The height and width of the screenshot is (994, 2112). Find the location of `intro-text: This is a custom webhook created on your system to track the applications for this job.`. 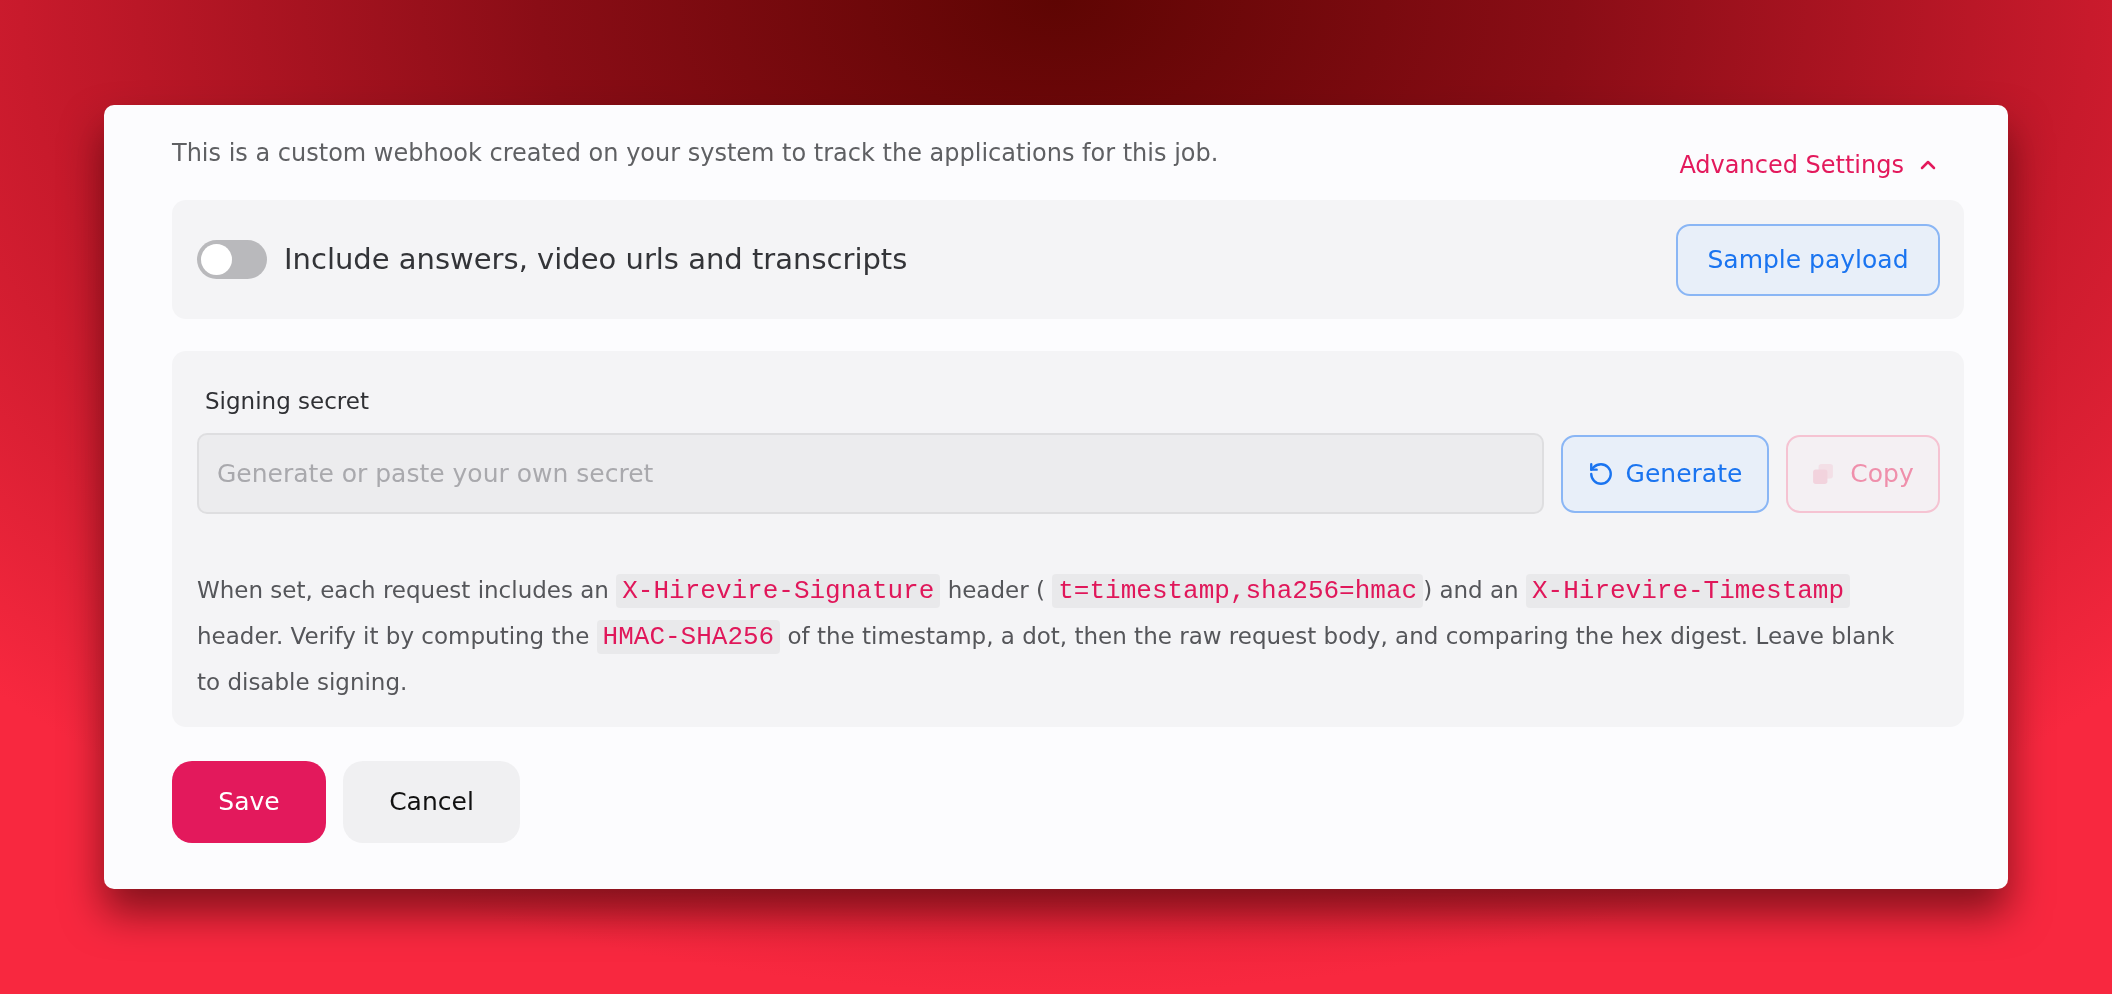

intro-text: This is a custom webhook created on your system to track the applications for this job. is located at coordinates (695, 153).